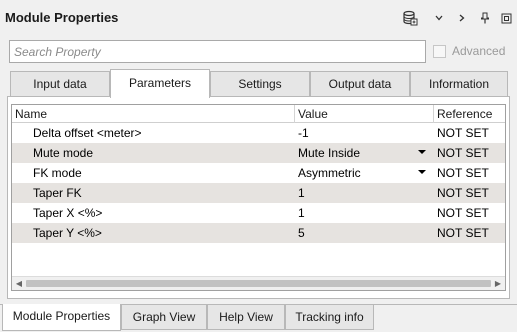  I want to click on column-header-name: Name, so click(153, 114).